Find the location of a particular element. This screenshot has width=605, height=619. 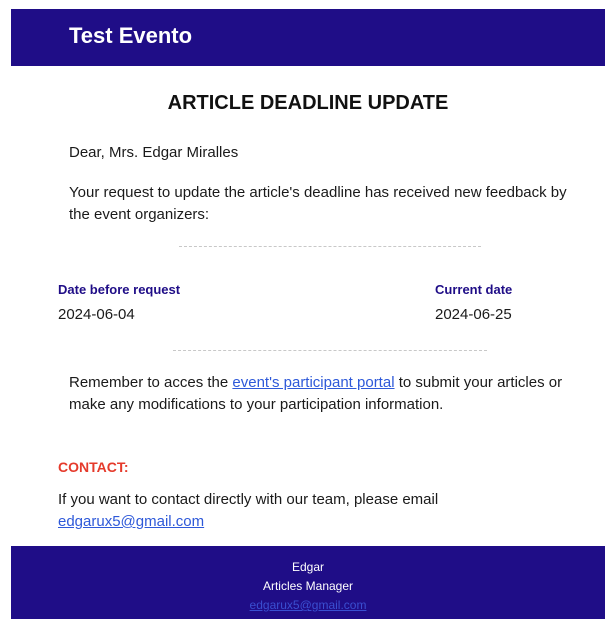

footer-email-link: edgarux5@gmail.com is located at coordinates (308, 605).